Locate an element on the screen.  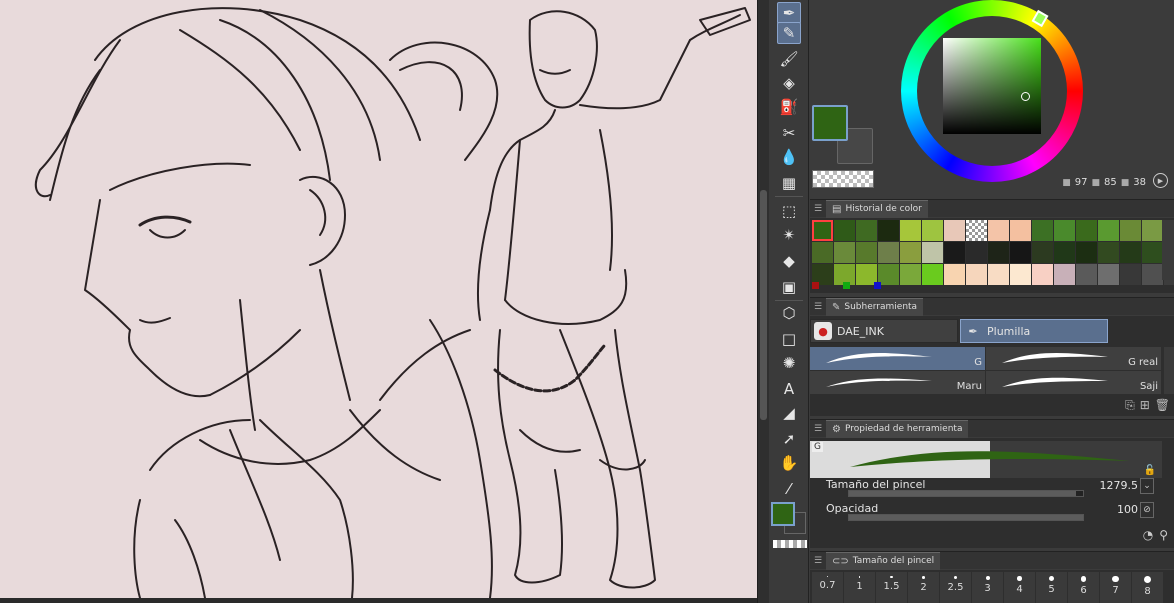
eyedropper-tool-icon: ⁄ is located at coordinates (789, 489).